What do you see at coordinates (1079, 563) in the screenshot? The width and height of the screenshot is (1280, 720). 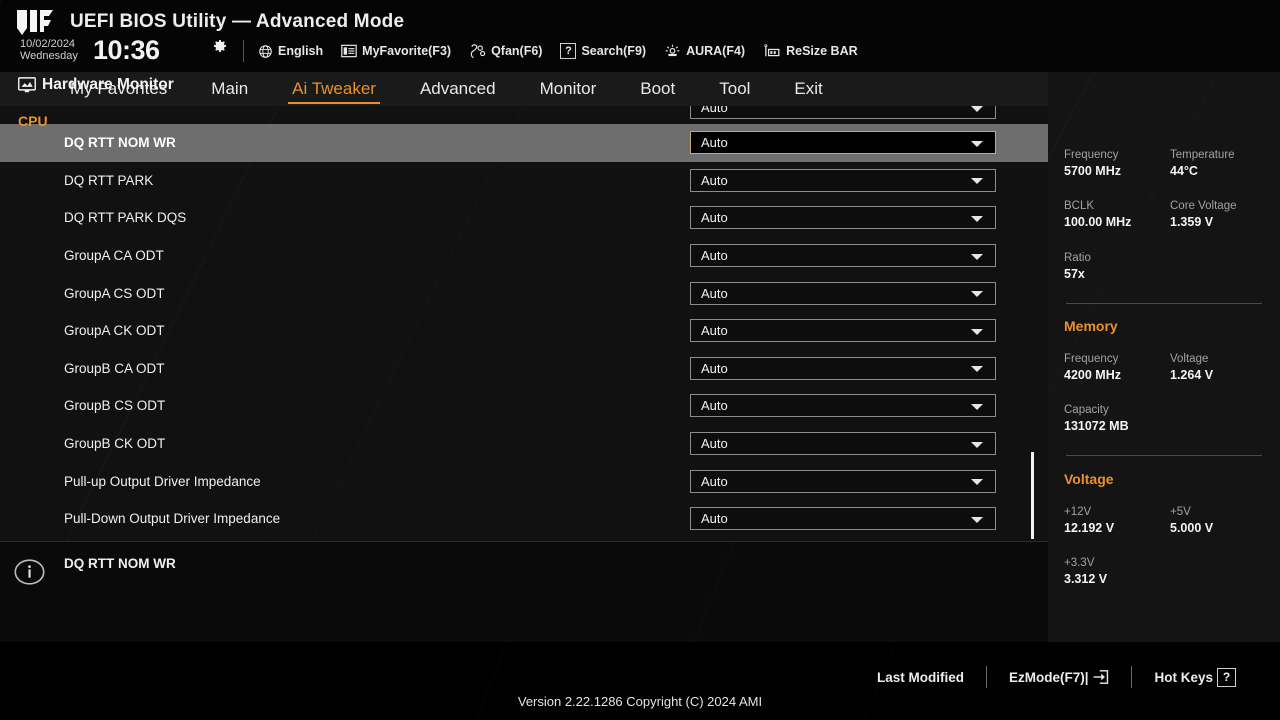 I see `hw-field-key: +3.3V` at bounding box center [1079, 563].